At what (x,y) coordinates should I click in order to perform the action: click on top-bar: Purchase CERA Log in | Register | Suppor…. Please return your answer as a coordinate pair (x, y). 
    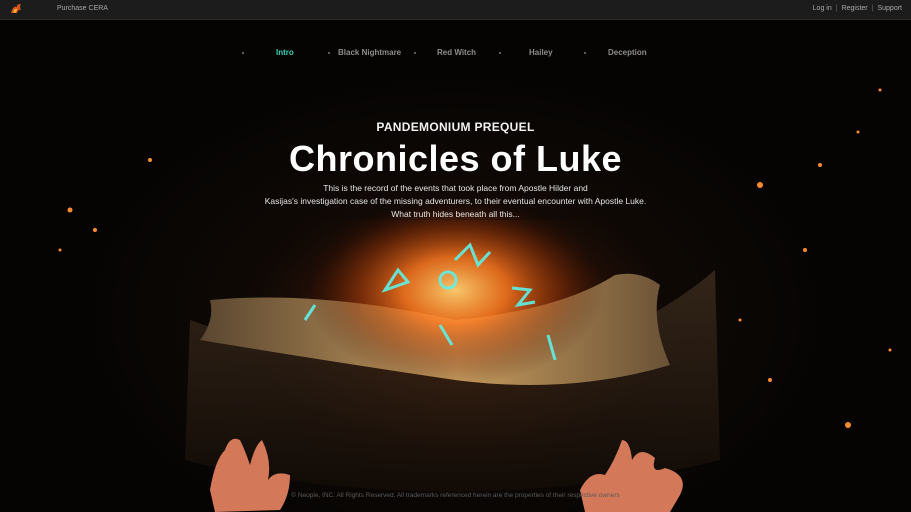
    Looking at the image, I should click on (455, 10).